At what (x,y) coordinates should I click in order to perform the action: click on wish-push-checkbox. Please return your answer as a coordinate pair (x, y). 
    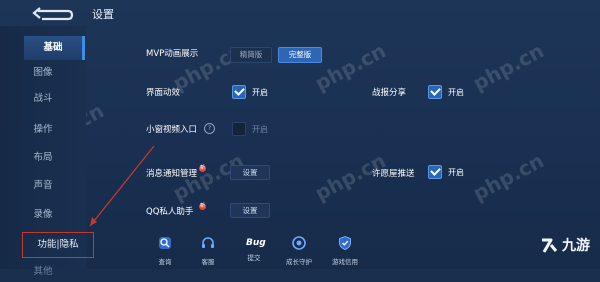
    Looking at the image, I should click on (435, 172).